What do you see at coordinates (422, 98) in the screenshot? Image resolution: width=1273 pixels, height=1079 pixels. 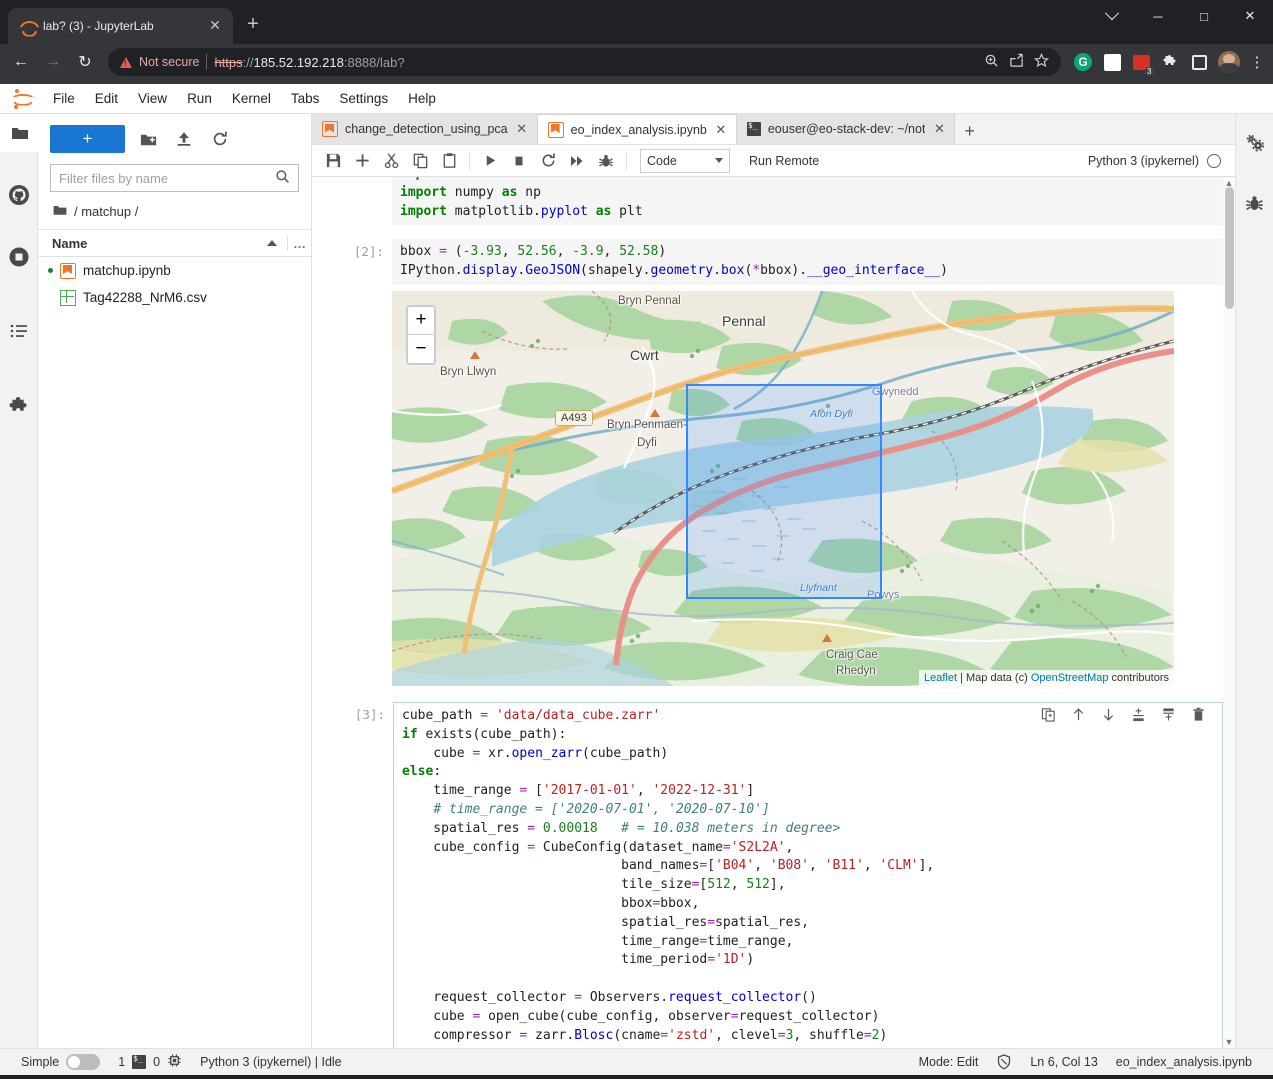 I see `menu-help: Help` at bounding box center [422, 98].